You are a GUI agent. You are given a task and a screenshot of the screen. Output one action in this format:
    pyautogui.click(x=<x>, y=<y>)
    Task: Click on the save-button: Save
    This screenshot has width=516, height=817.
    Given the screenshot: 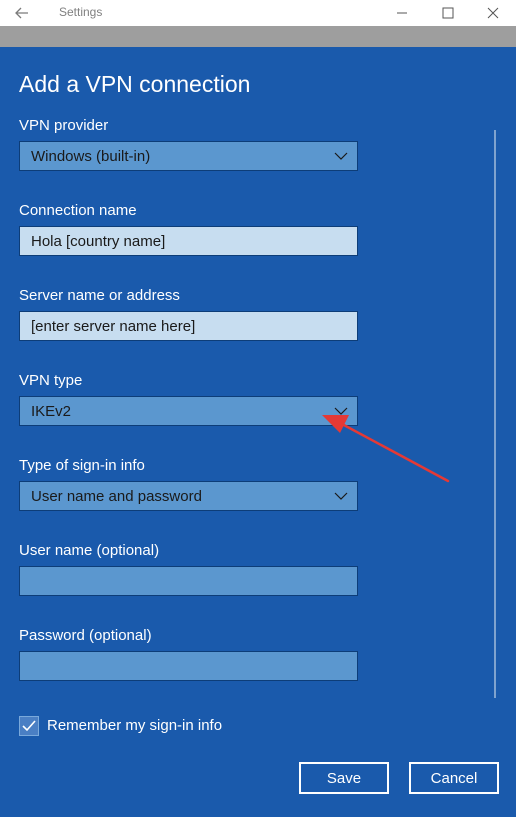 What is the action you would take?
    pyautogui.click(x=344, y=778)
    